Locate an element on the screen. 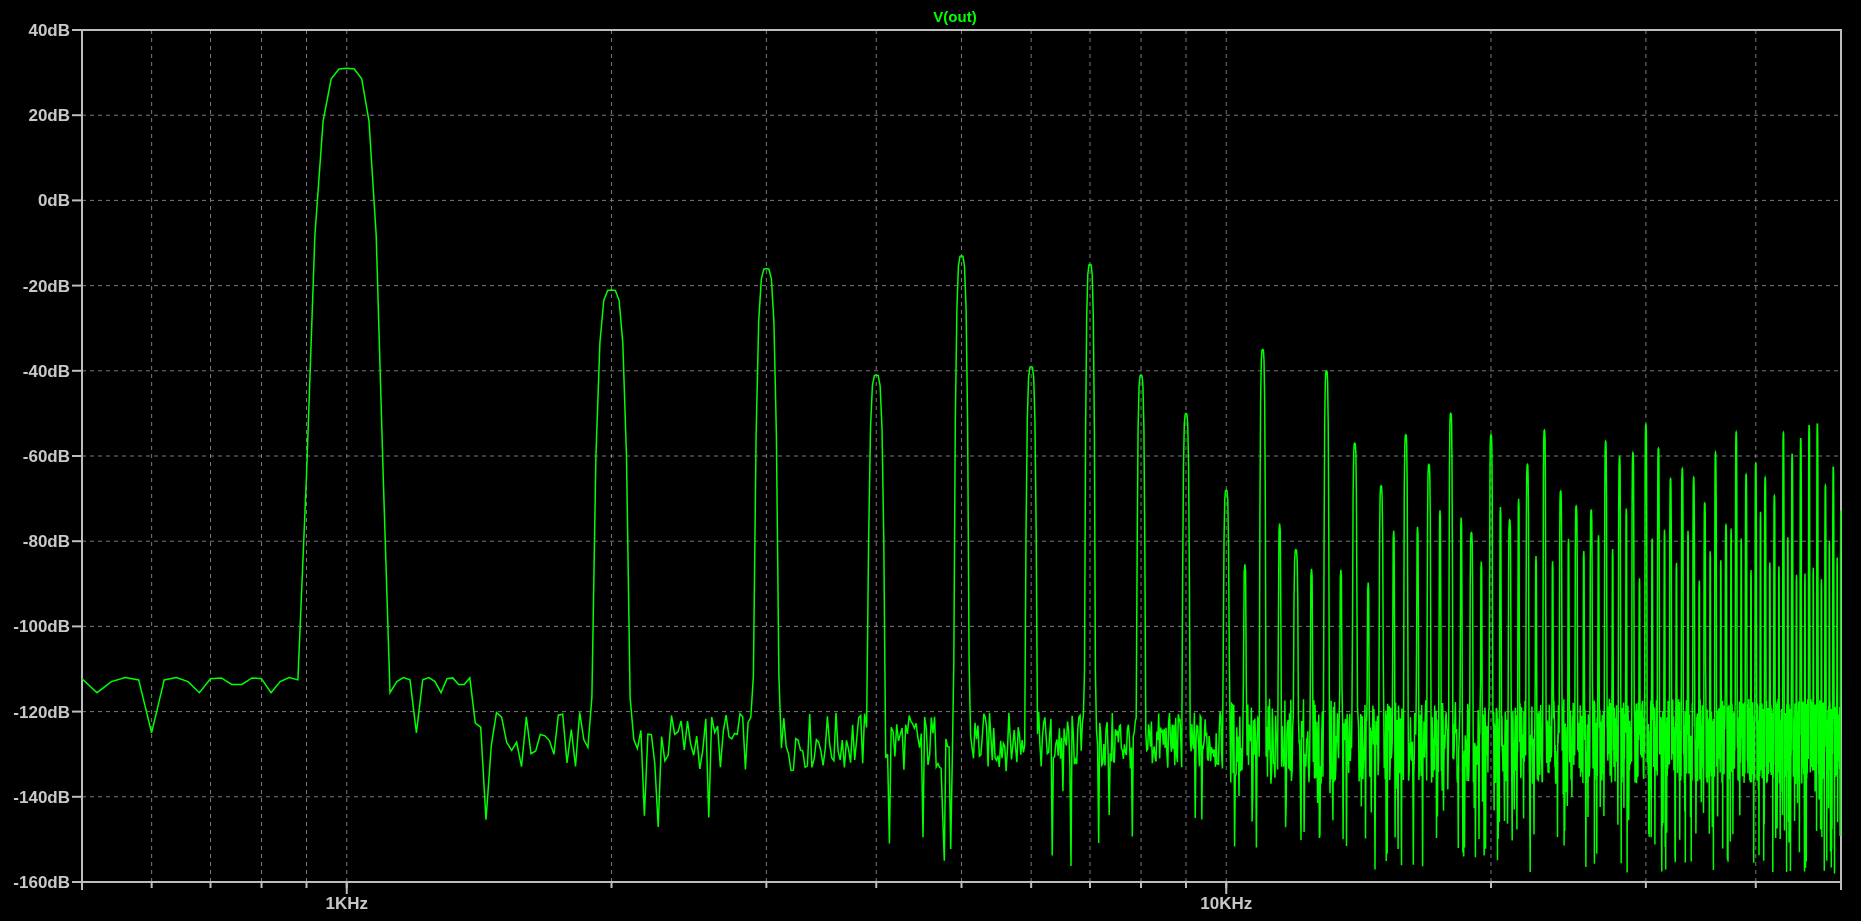 Image resolution: width=1861 pixels, height=921 pixels. y-axis-label: -60dB is located at coordinates (46, 456).